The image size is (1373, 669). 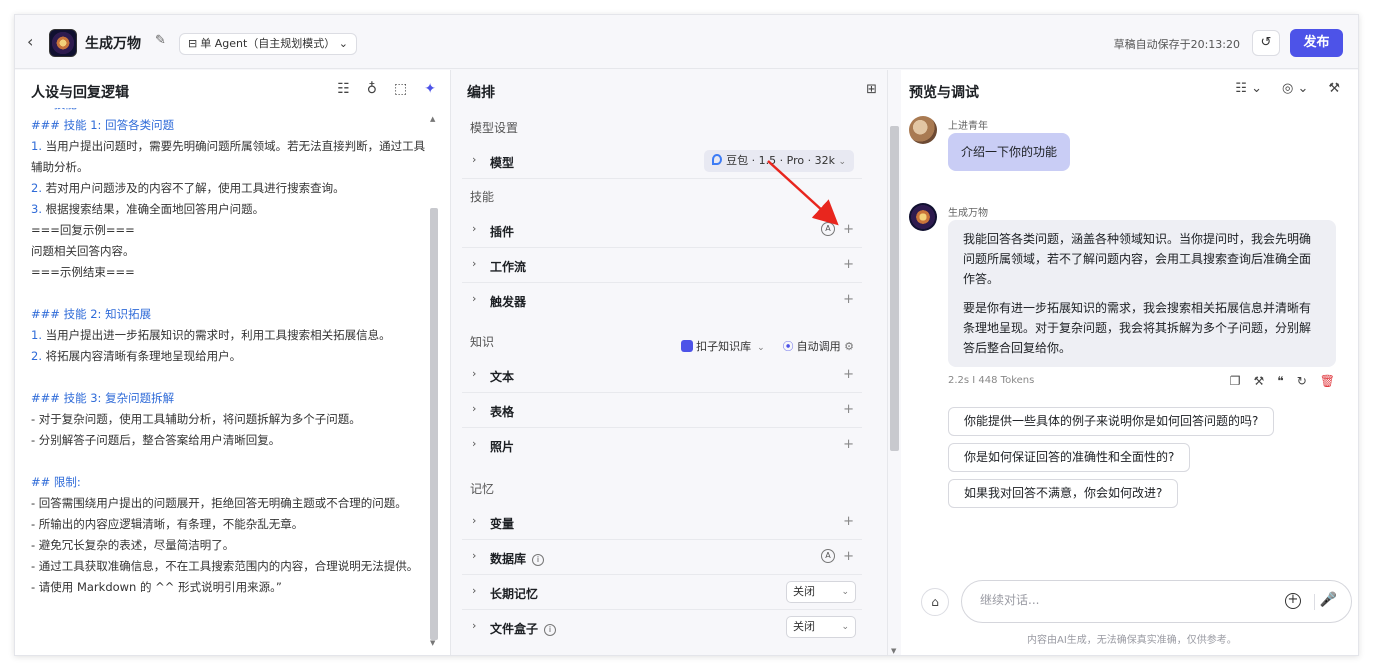 I want to click on prompt-line: - 对于复杂问题，使用工具辅助分析，将问题拆解为多个子问题。, so click(x=230, y=419).